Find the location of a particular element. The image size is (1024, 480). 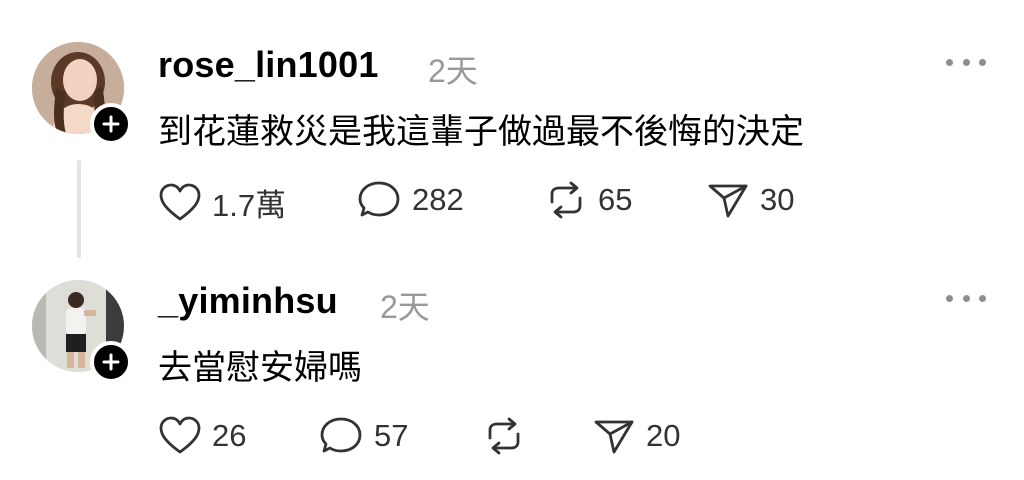

like-button: 1.7萬 is located at coordinates (222, 202).